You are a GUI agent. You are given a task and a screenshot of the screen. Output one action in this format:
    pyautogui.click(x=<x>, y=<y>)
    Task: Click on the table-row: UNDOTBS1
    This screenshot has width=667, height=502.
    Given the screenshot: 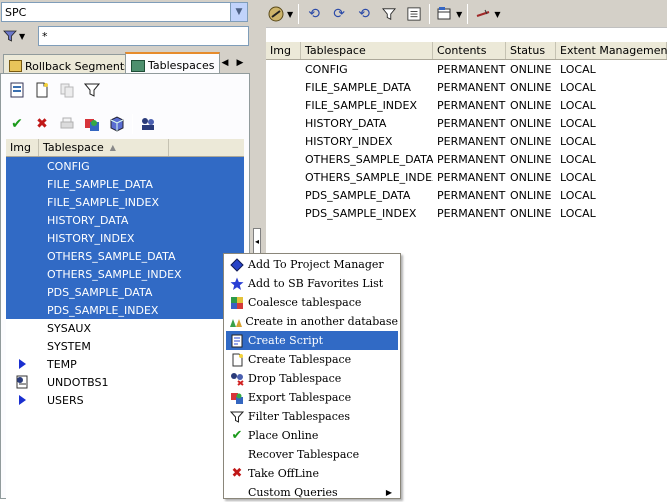 What is the action you would take?
    pyautogui.click(x=125, y=382)
    